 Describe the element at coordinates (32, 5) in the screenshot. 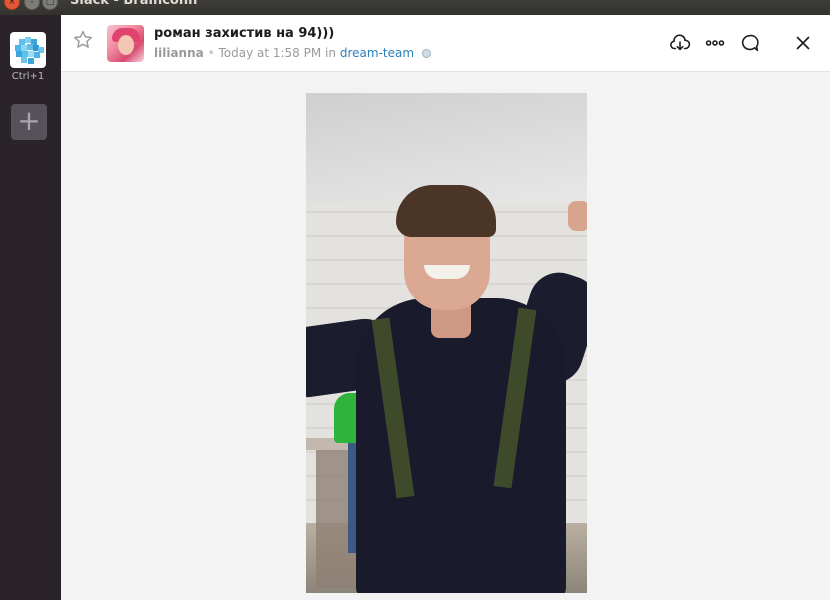

I see `window-minimize-button: –` at that location.